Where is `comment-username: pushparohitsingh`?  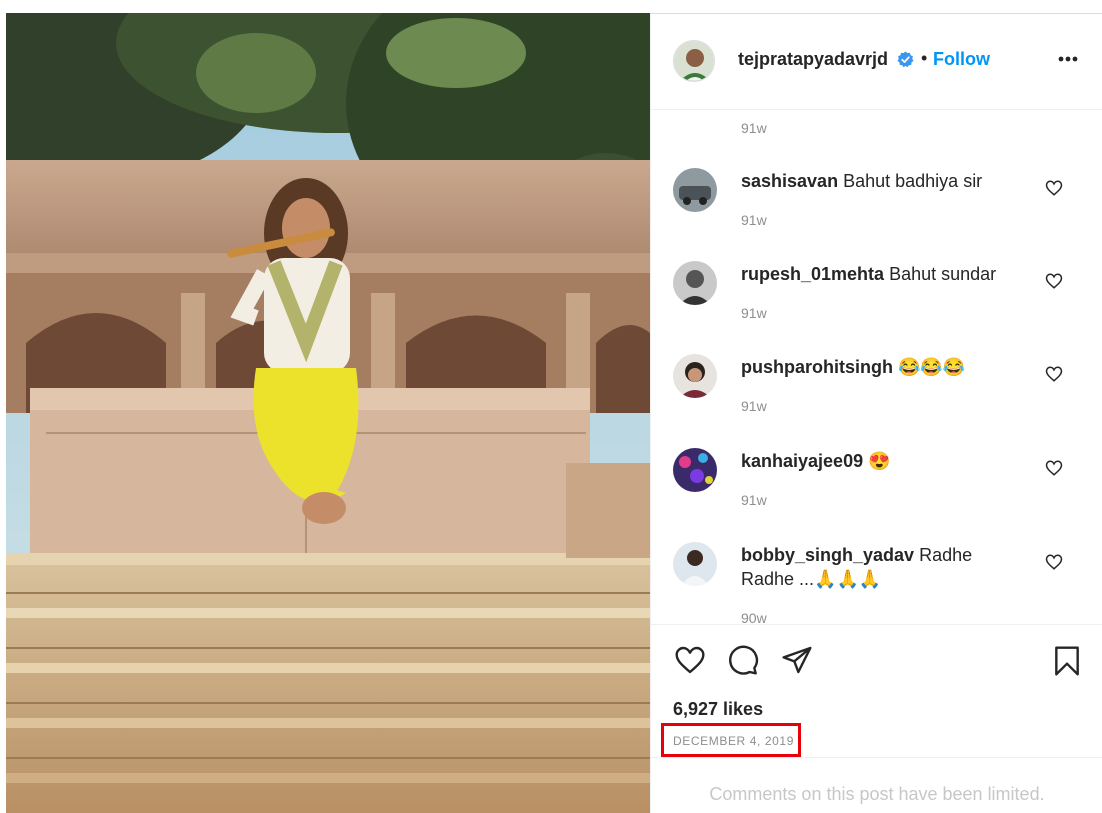 comment-username: pushparohitsingh is located at coordinates (817, 367).